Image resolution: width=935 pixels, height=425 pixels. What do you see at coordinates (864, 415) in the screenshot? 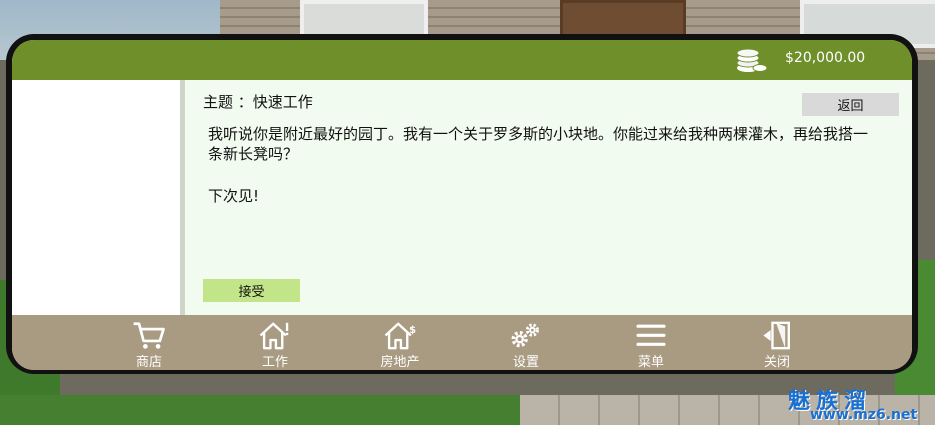
I see `watermark-url: www.mz6.net` at bounding box center [864, 415].